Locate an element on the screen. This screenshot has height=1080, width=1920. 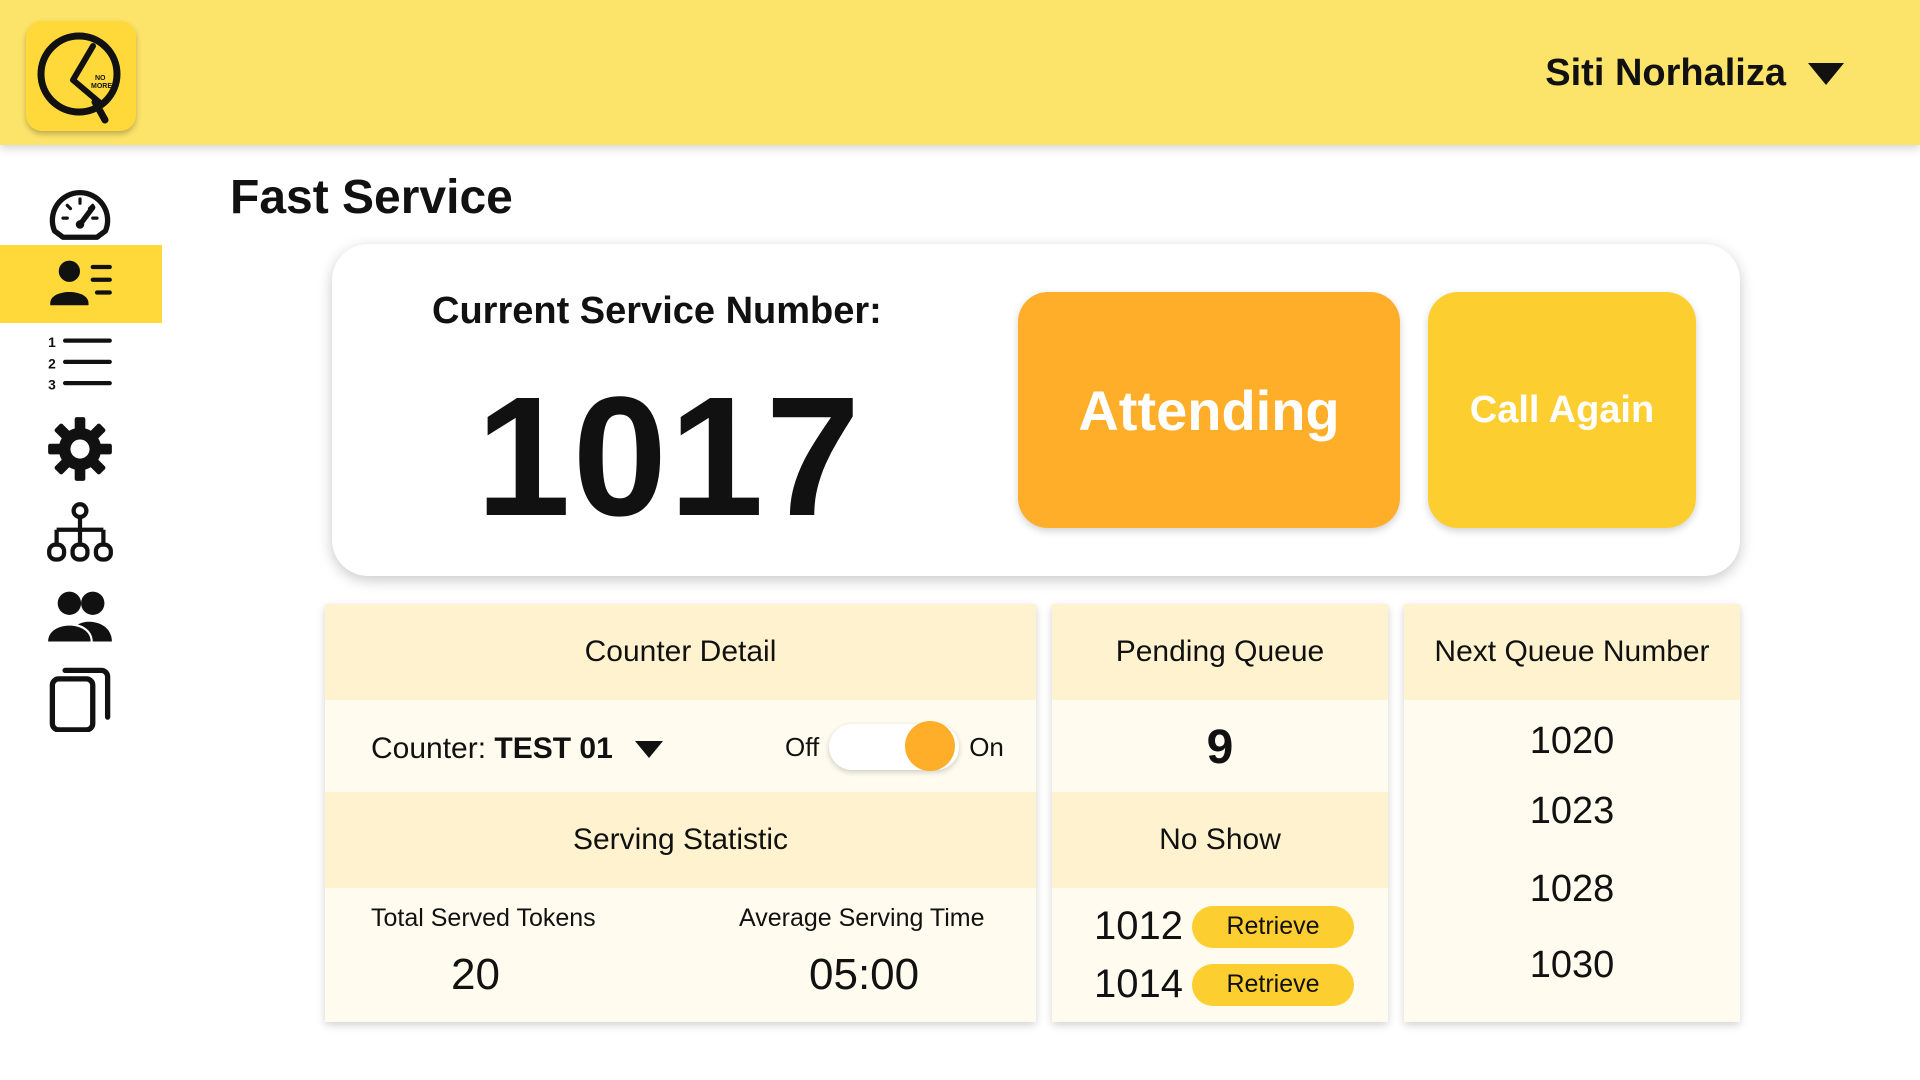
counter-select: Counter: TEST 01 is located at coordinates (517, 749).